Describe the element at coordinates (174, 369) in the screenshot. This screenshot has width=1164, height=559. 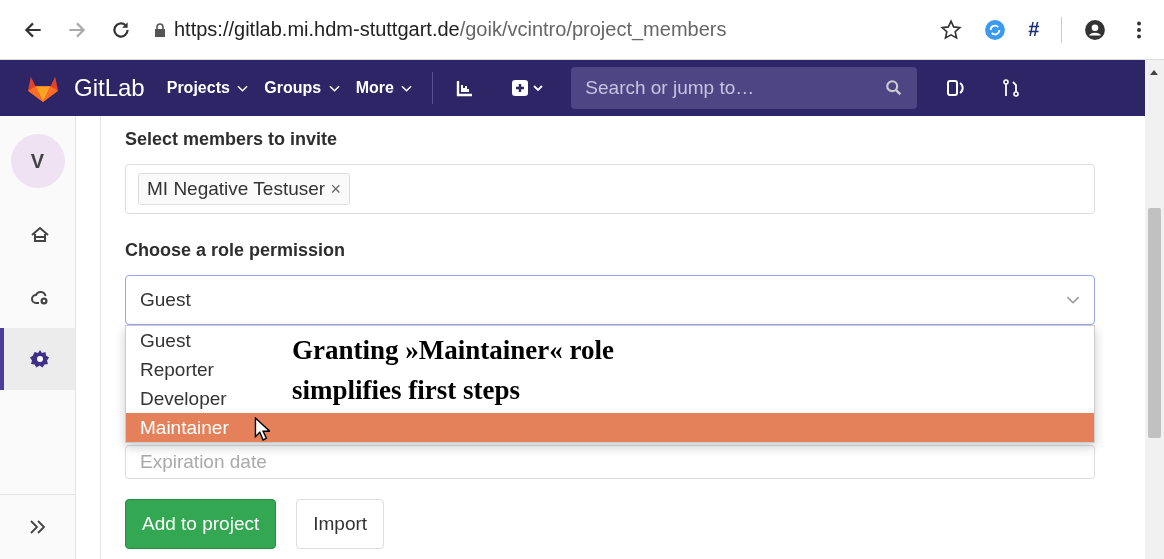
I see `role-option: Reporter` at that location.